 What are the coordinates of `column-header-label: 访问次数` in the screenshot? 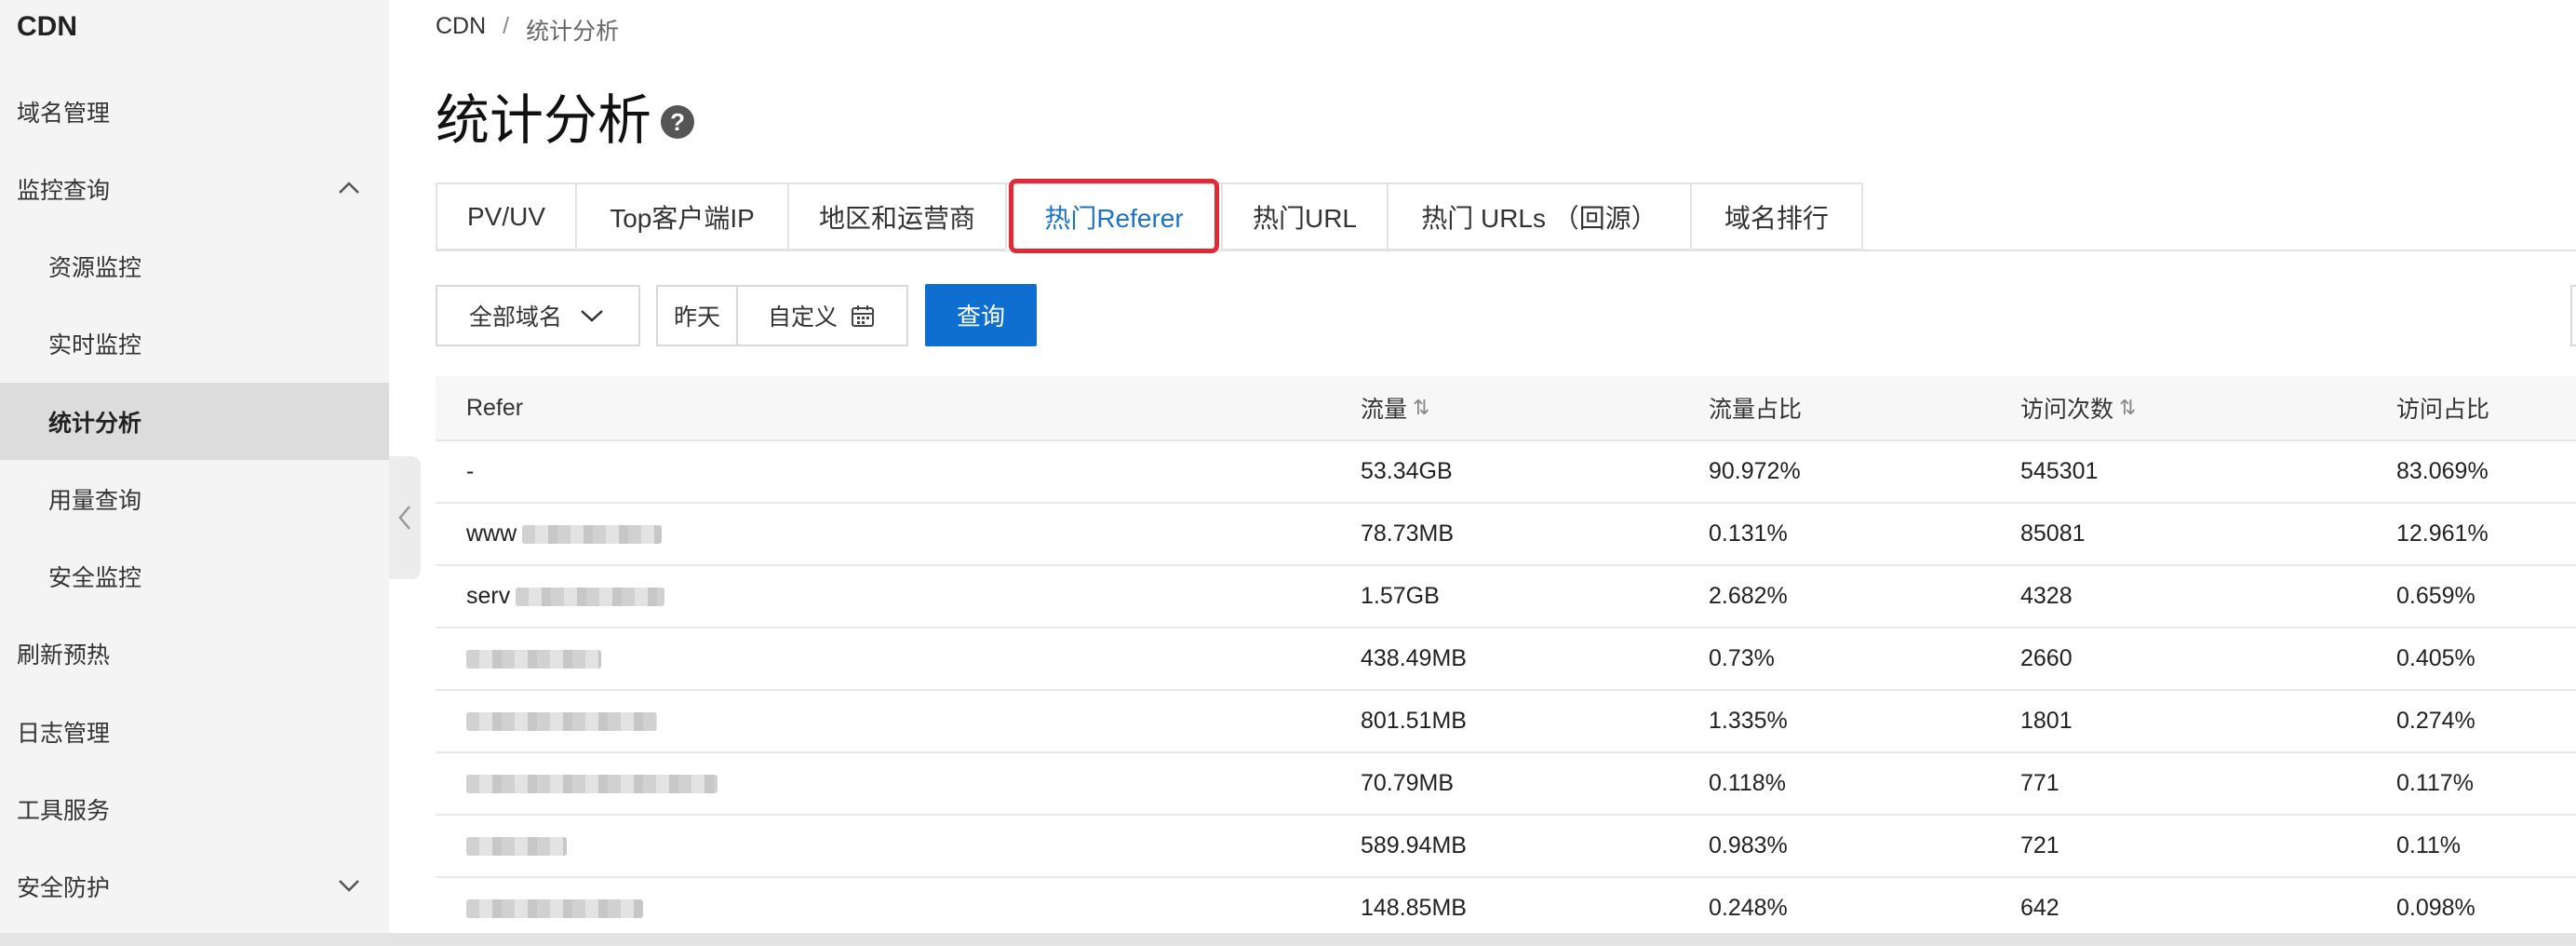 It's located at (2067, 410).